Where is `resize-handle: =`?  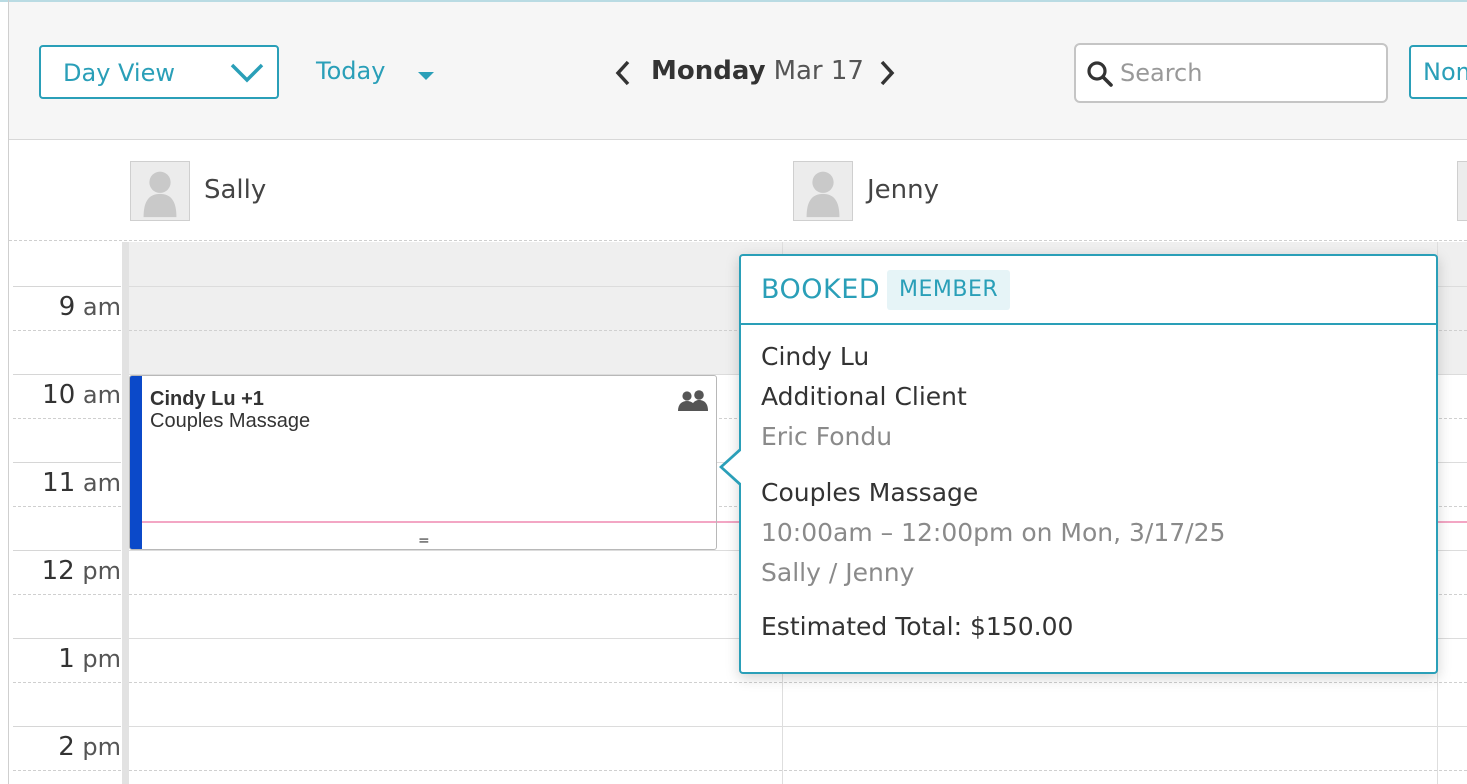
resize-handle: = is located at coordinates (424, 541).